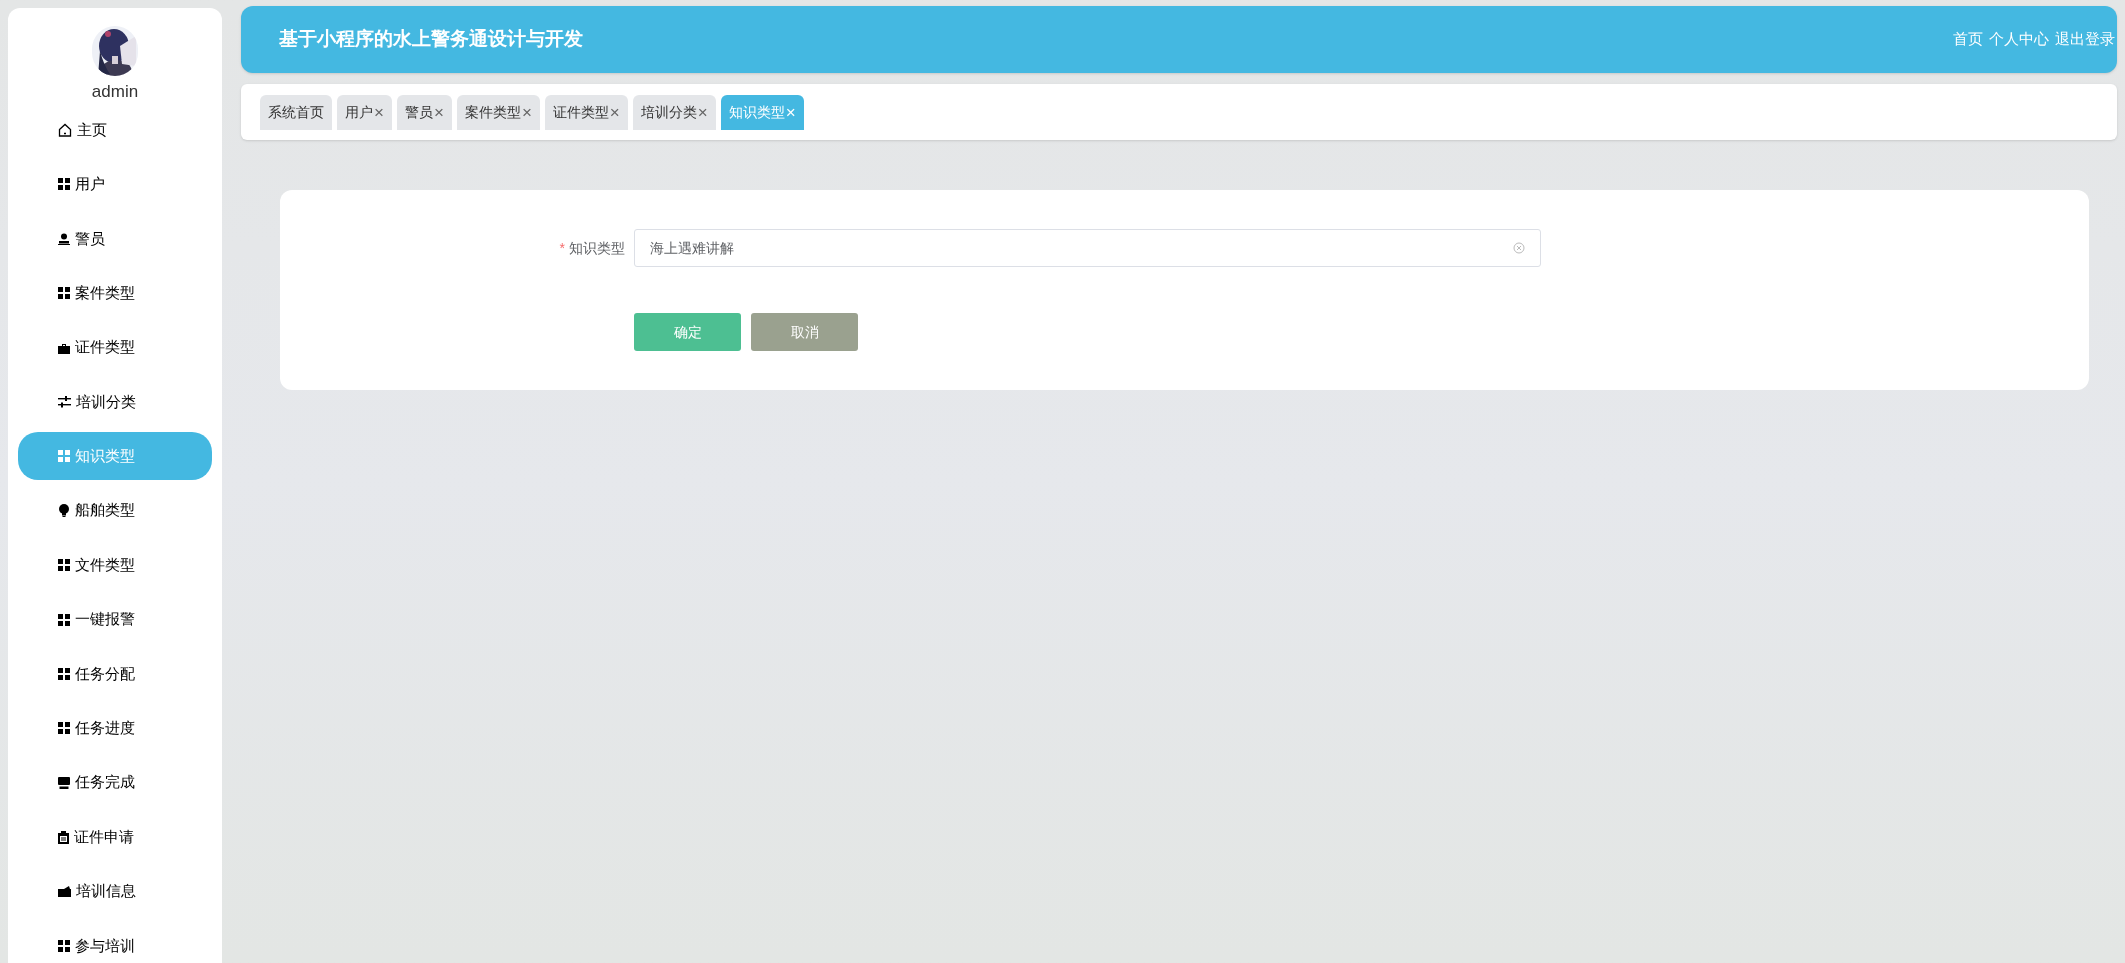  Describe the element at coordinates (115, 510) in the screenshot. I see `menu-item: 船舶类型` at that location.